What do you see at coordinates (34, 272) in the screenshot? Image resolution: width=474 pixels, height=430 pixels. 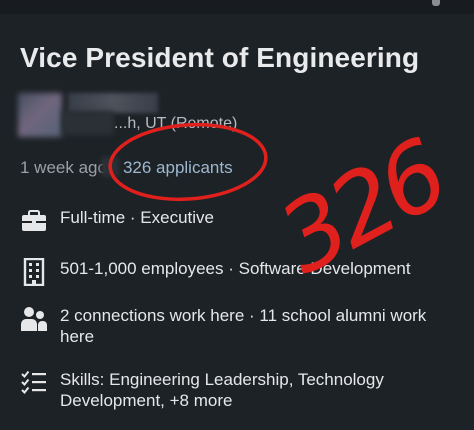 I see `company-building-icon` at bounding box center [34, 272].